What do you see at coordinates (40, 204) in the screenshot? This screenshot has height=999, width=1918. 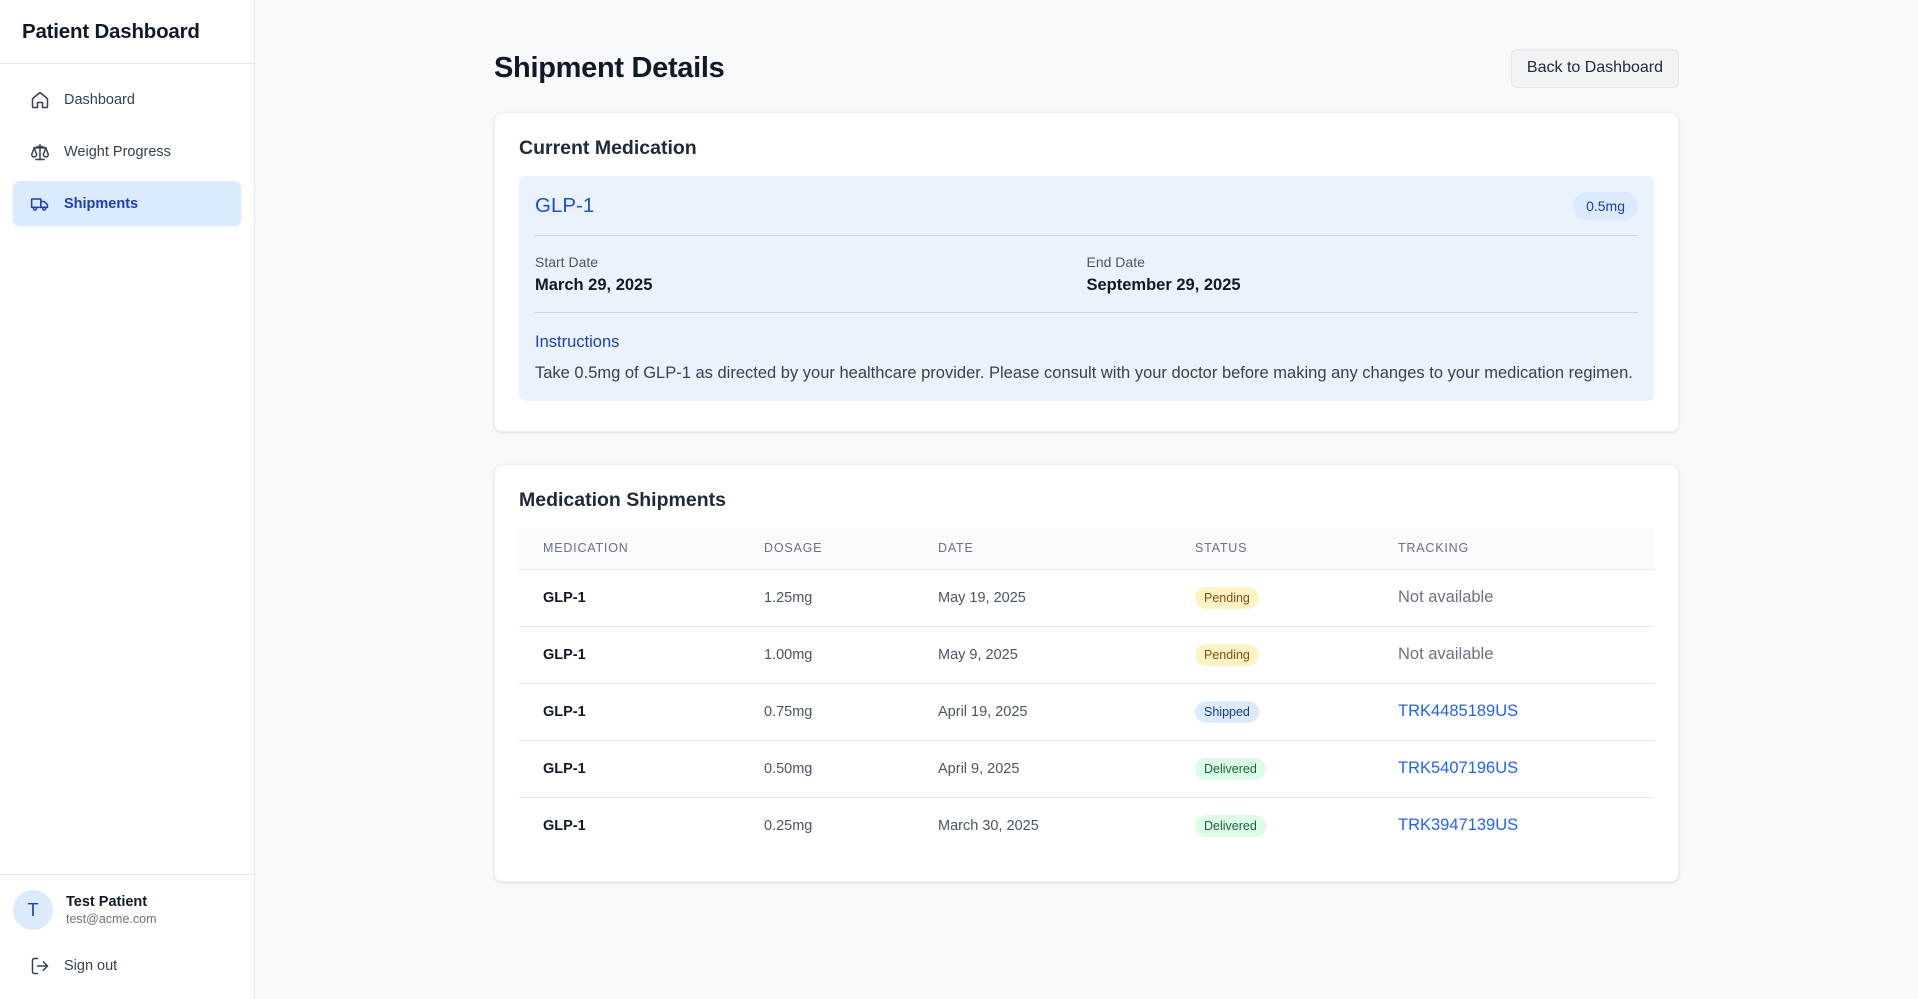 I see `truck-icon` at bounding box center [40, 204].